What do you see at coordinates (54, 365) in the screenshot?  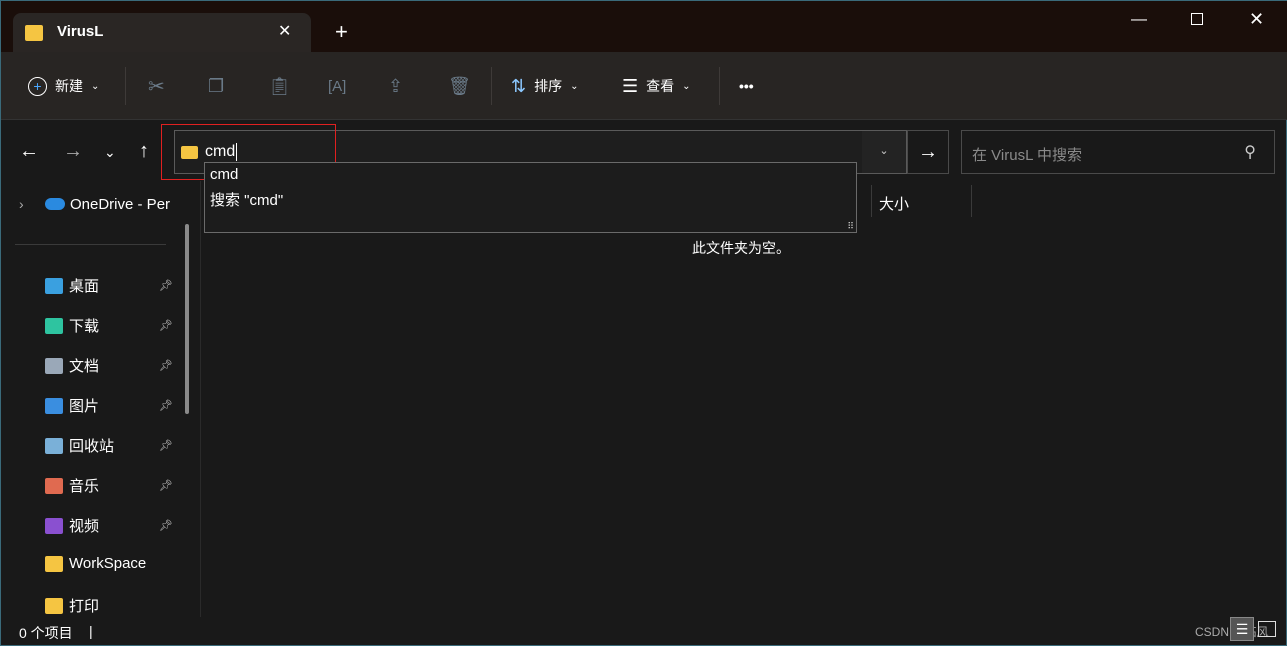 I see `document-icon` at bounding box center [54, 365].